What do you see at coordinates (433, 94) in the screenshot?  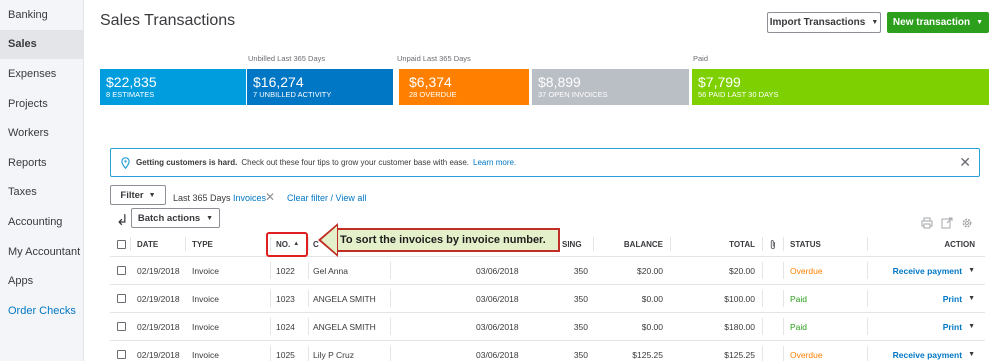 I see `overdue-count: 28 OVERDUE` at bounding box center [433, 94].